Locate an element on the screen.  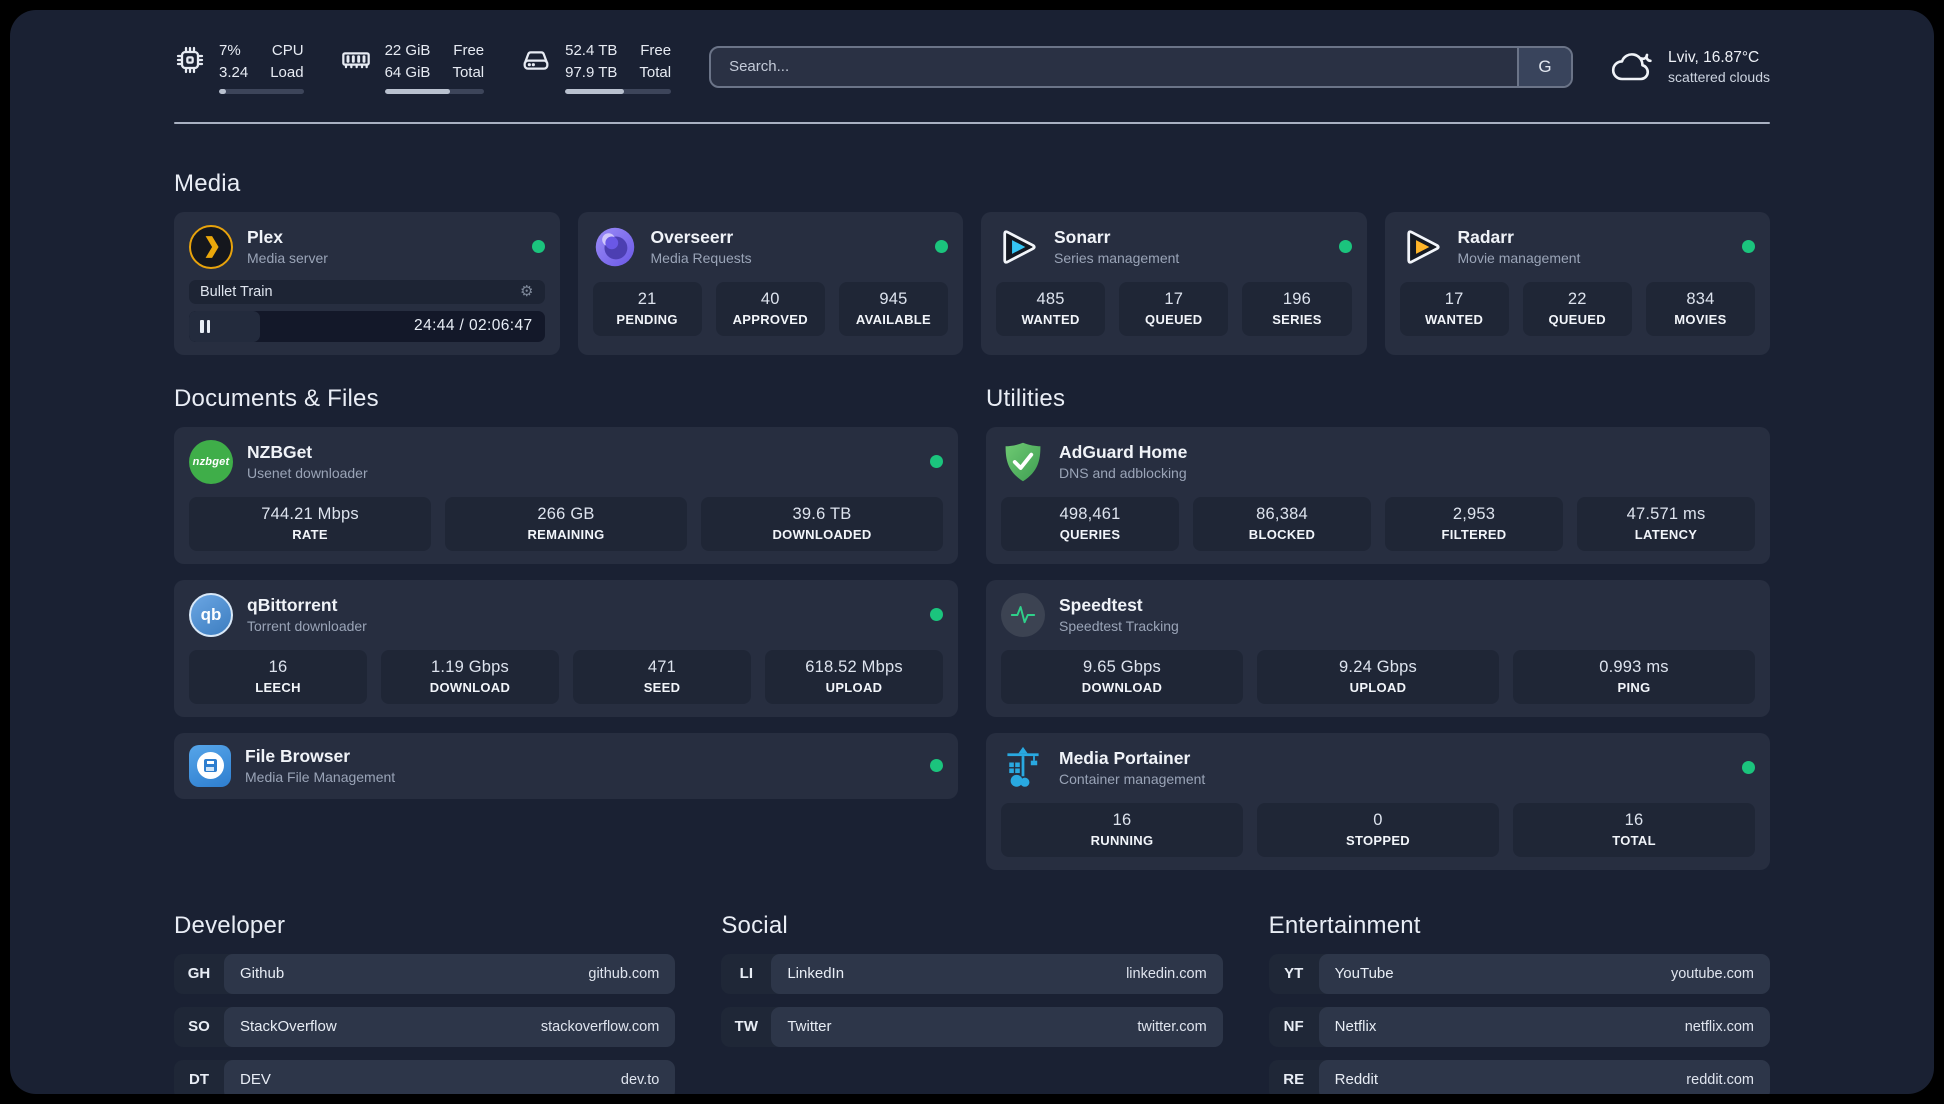
disk-free-label: Free is located at coordinates (656, 50).